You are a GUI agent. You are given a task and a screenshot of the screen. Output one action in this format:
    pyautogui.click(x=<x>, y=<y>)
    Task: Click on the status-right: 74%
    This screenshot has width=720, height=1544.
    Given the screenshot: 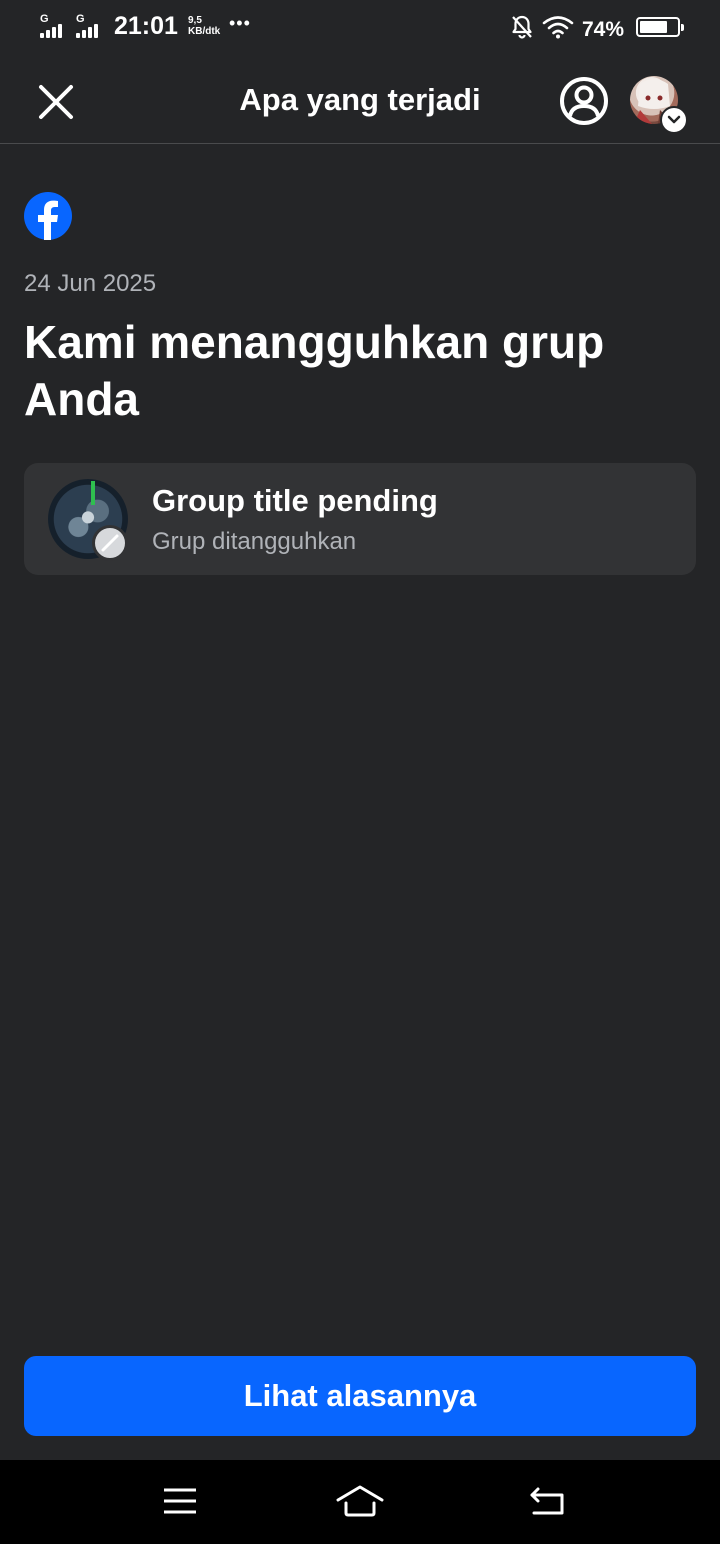 What is the action you would take?
    pyautogui.click(x=567, y=29)
    